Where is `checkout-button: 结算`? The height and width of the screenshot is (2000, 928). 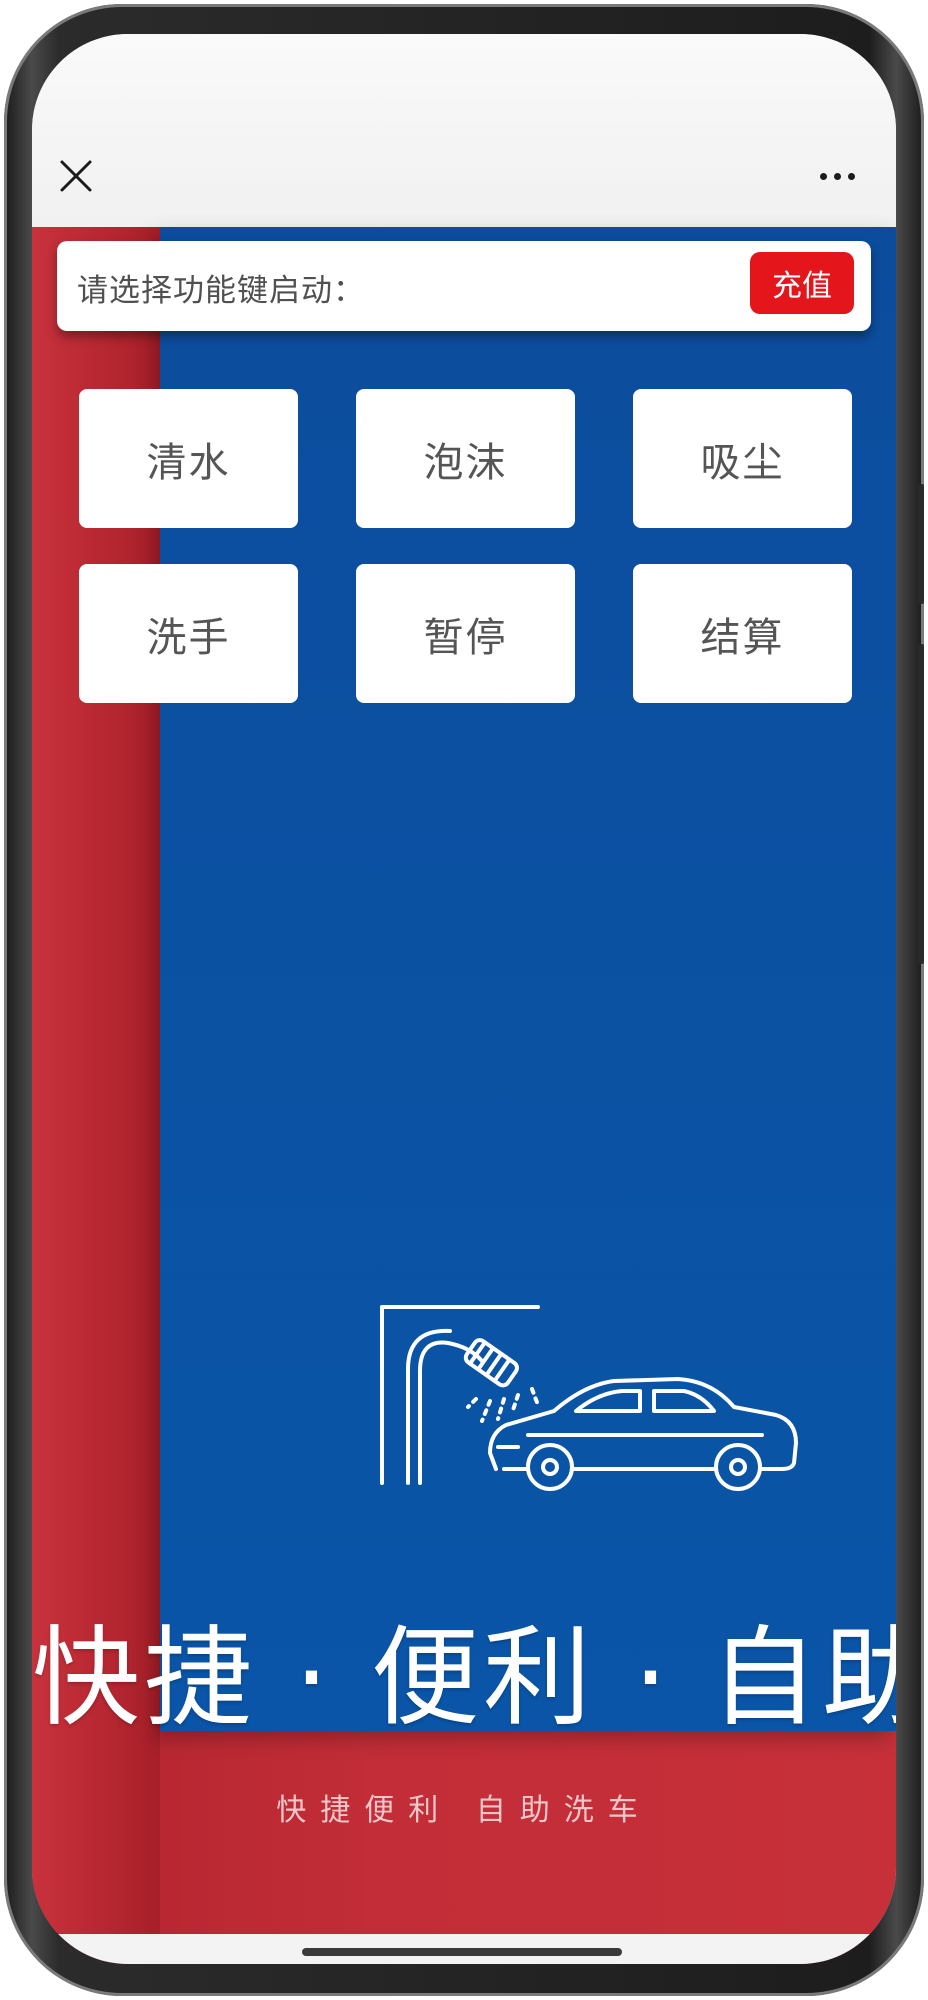
checkout-button: 结算 is located at coordinates (742, 633).